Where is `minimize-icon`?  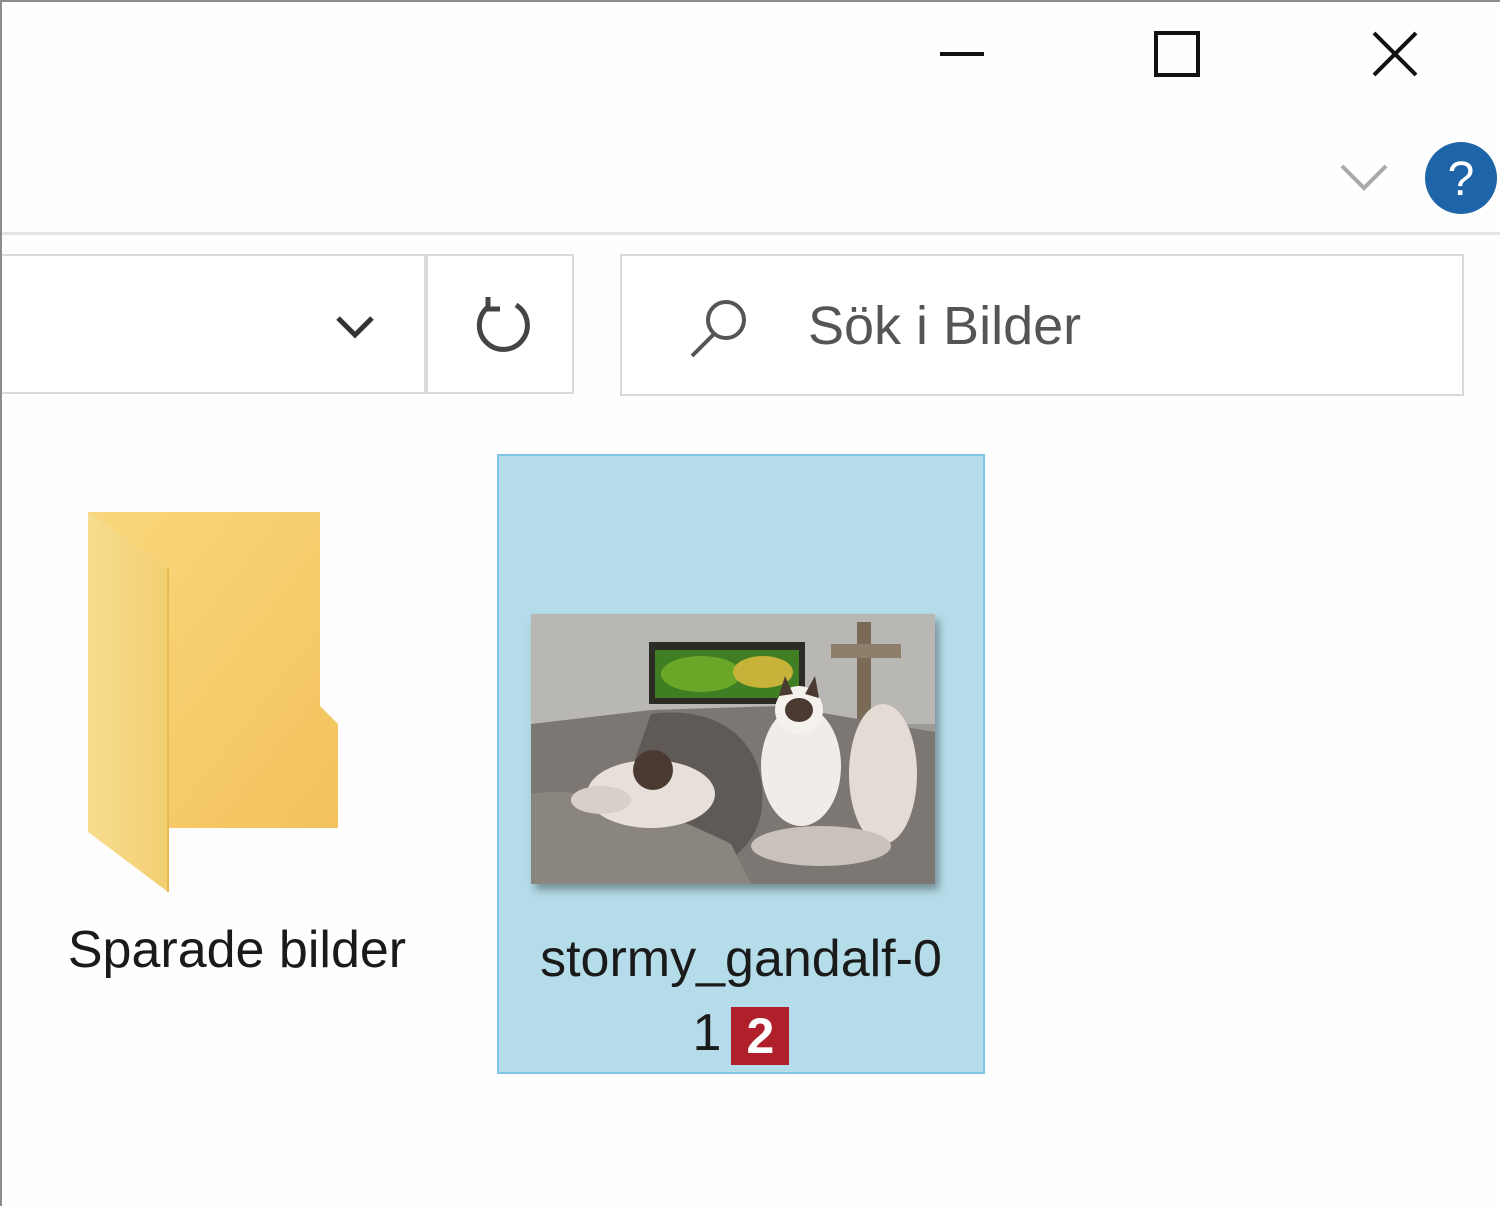
minimize-icon is located at coordinates (962, 54).